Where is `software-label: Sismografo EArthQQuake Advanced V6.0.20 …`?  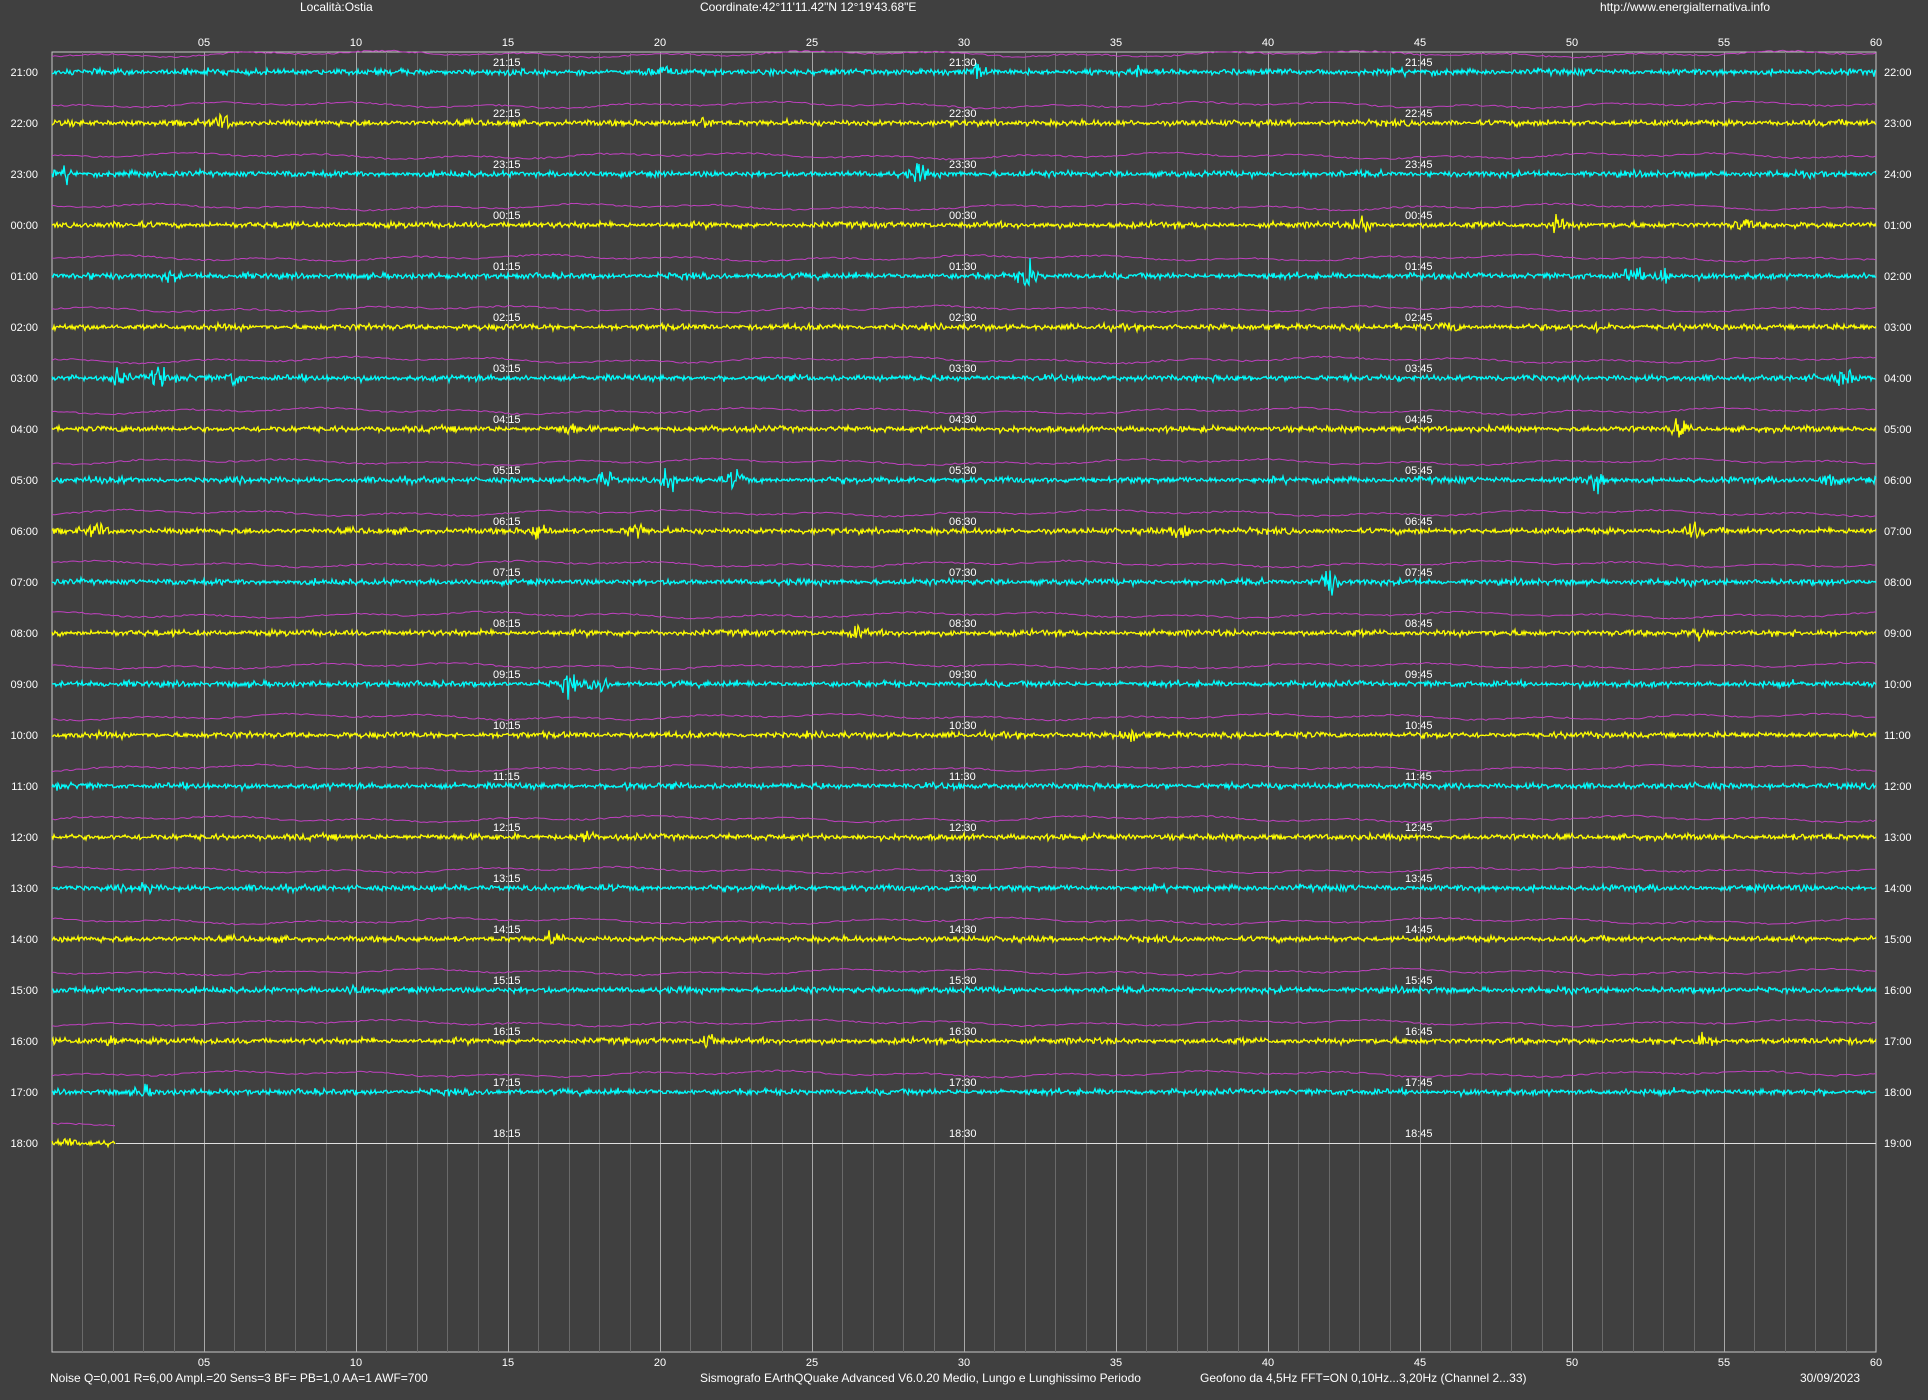
software-label: Sismografo EArthQQuake Advanced V6.0.20 … is located at coordinates (920, 1378).